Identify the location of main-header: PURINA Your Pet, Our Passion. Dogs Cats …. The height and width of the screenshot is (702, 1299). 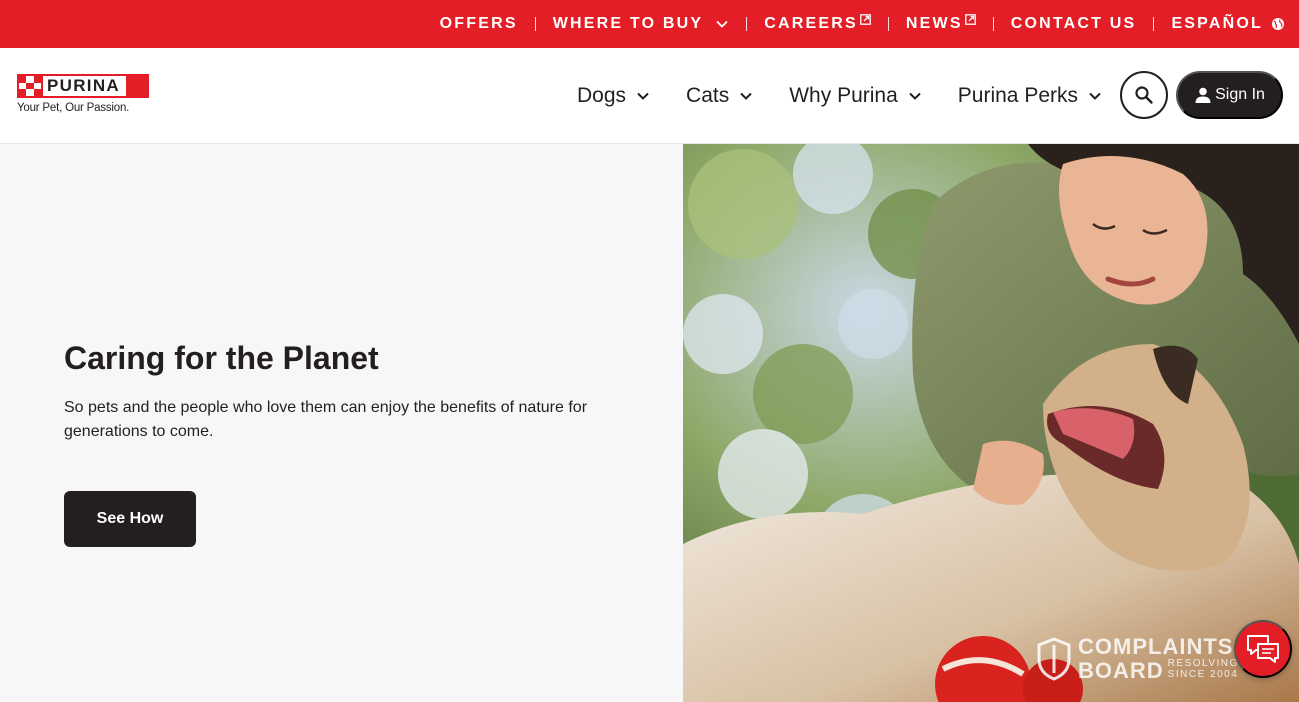
(649, 96).